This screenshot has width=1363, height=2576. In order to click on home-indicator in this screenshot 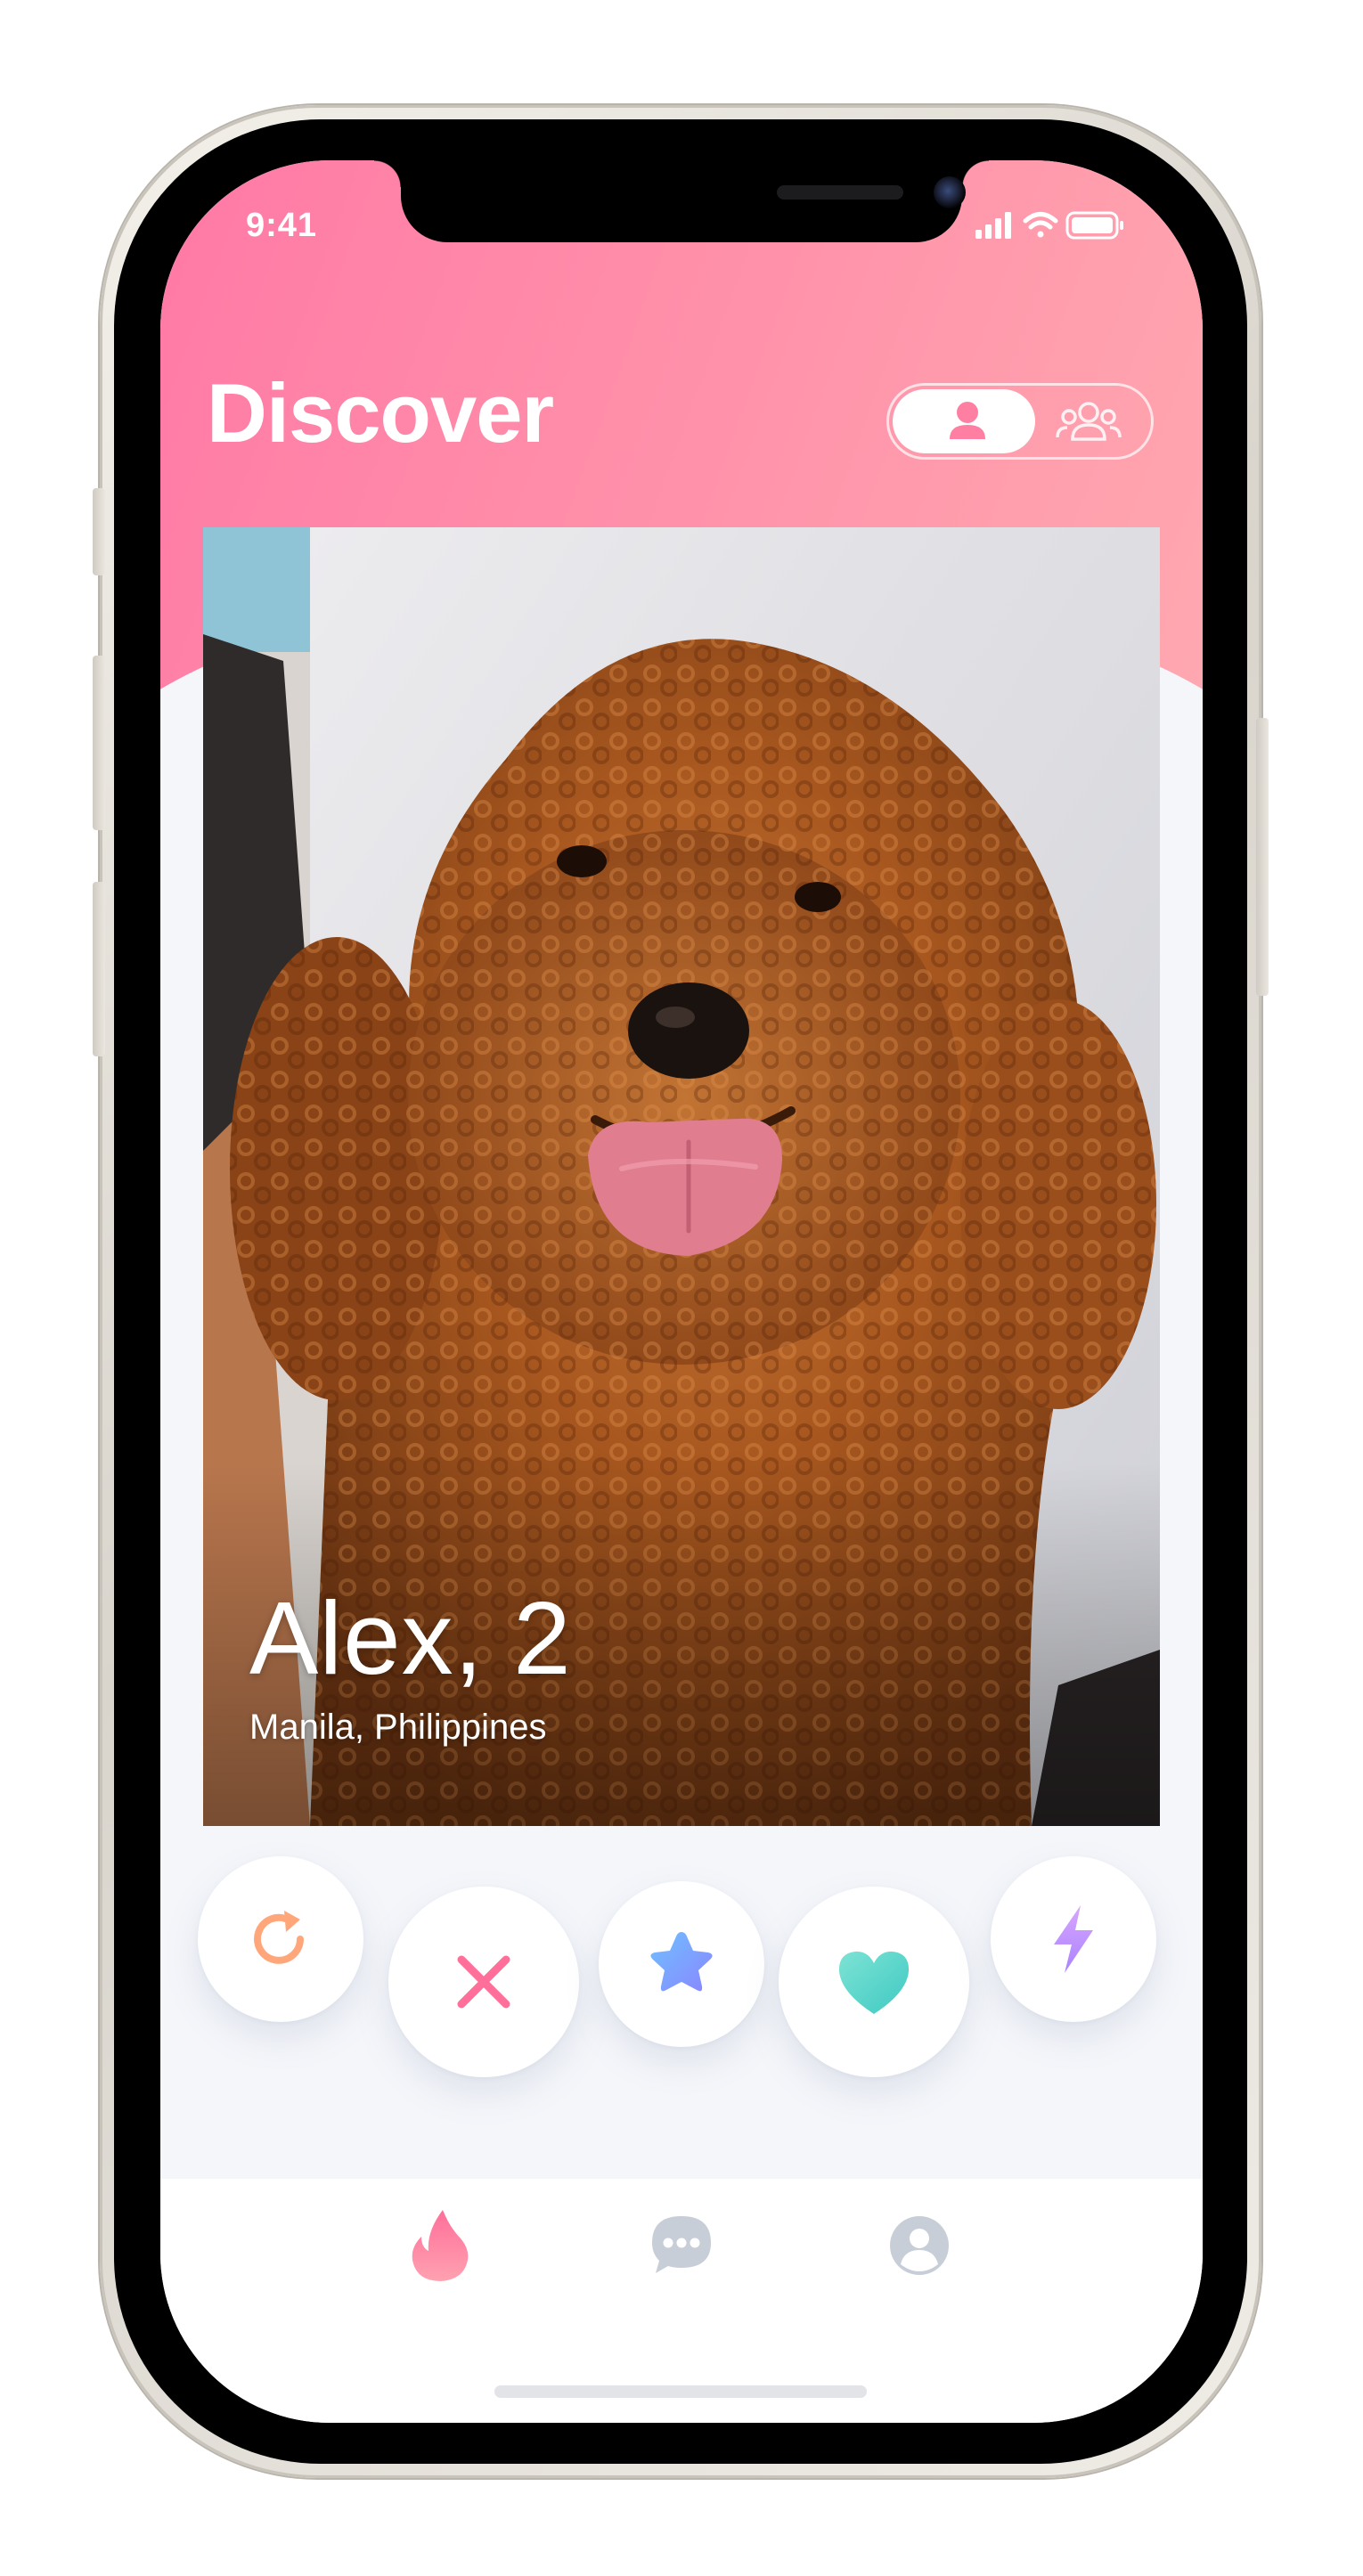, I will do `click(681, 2391)`.